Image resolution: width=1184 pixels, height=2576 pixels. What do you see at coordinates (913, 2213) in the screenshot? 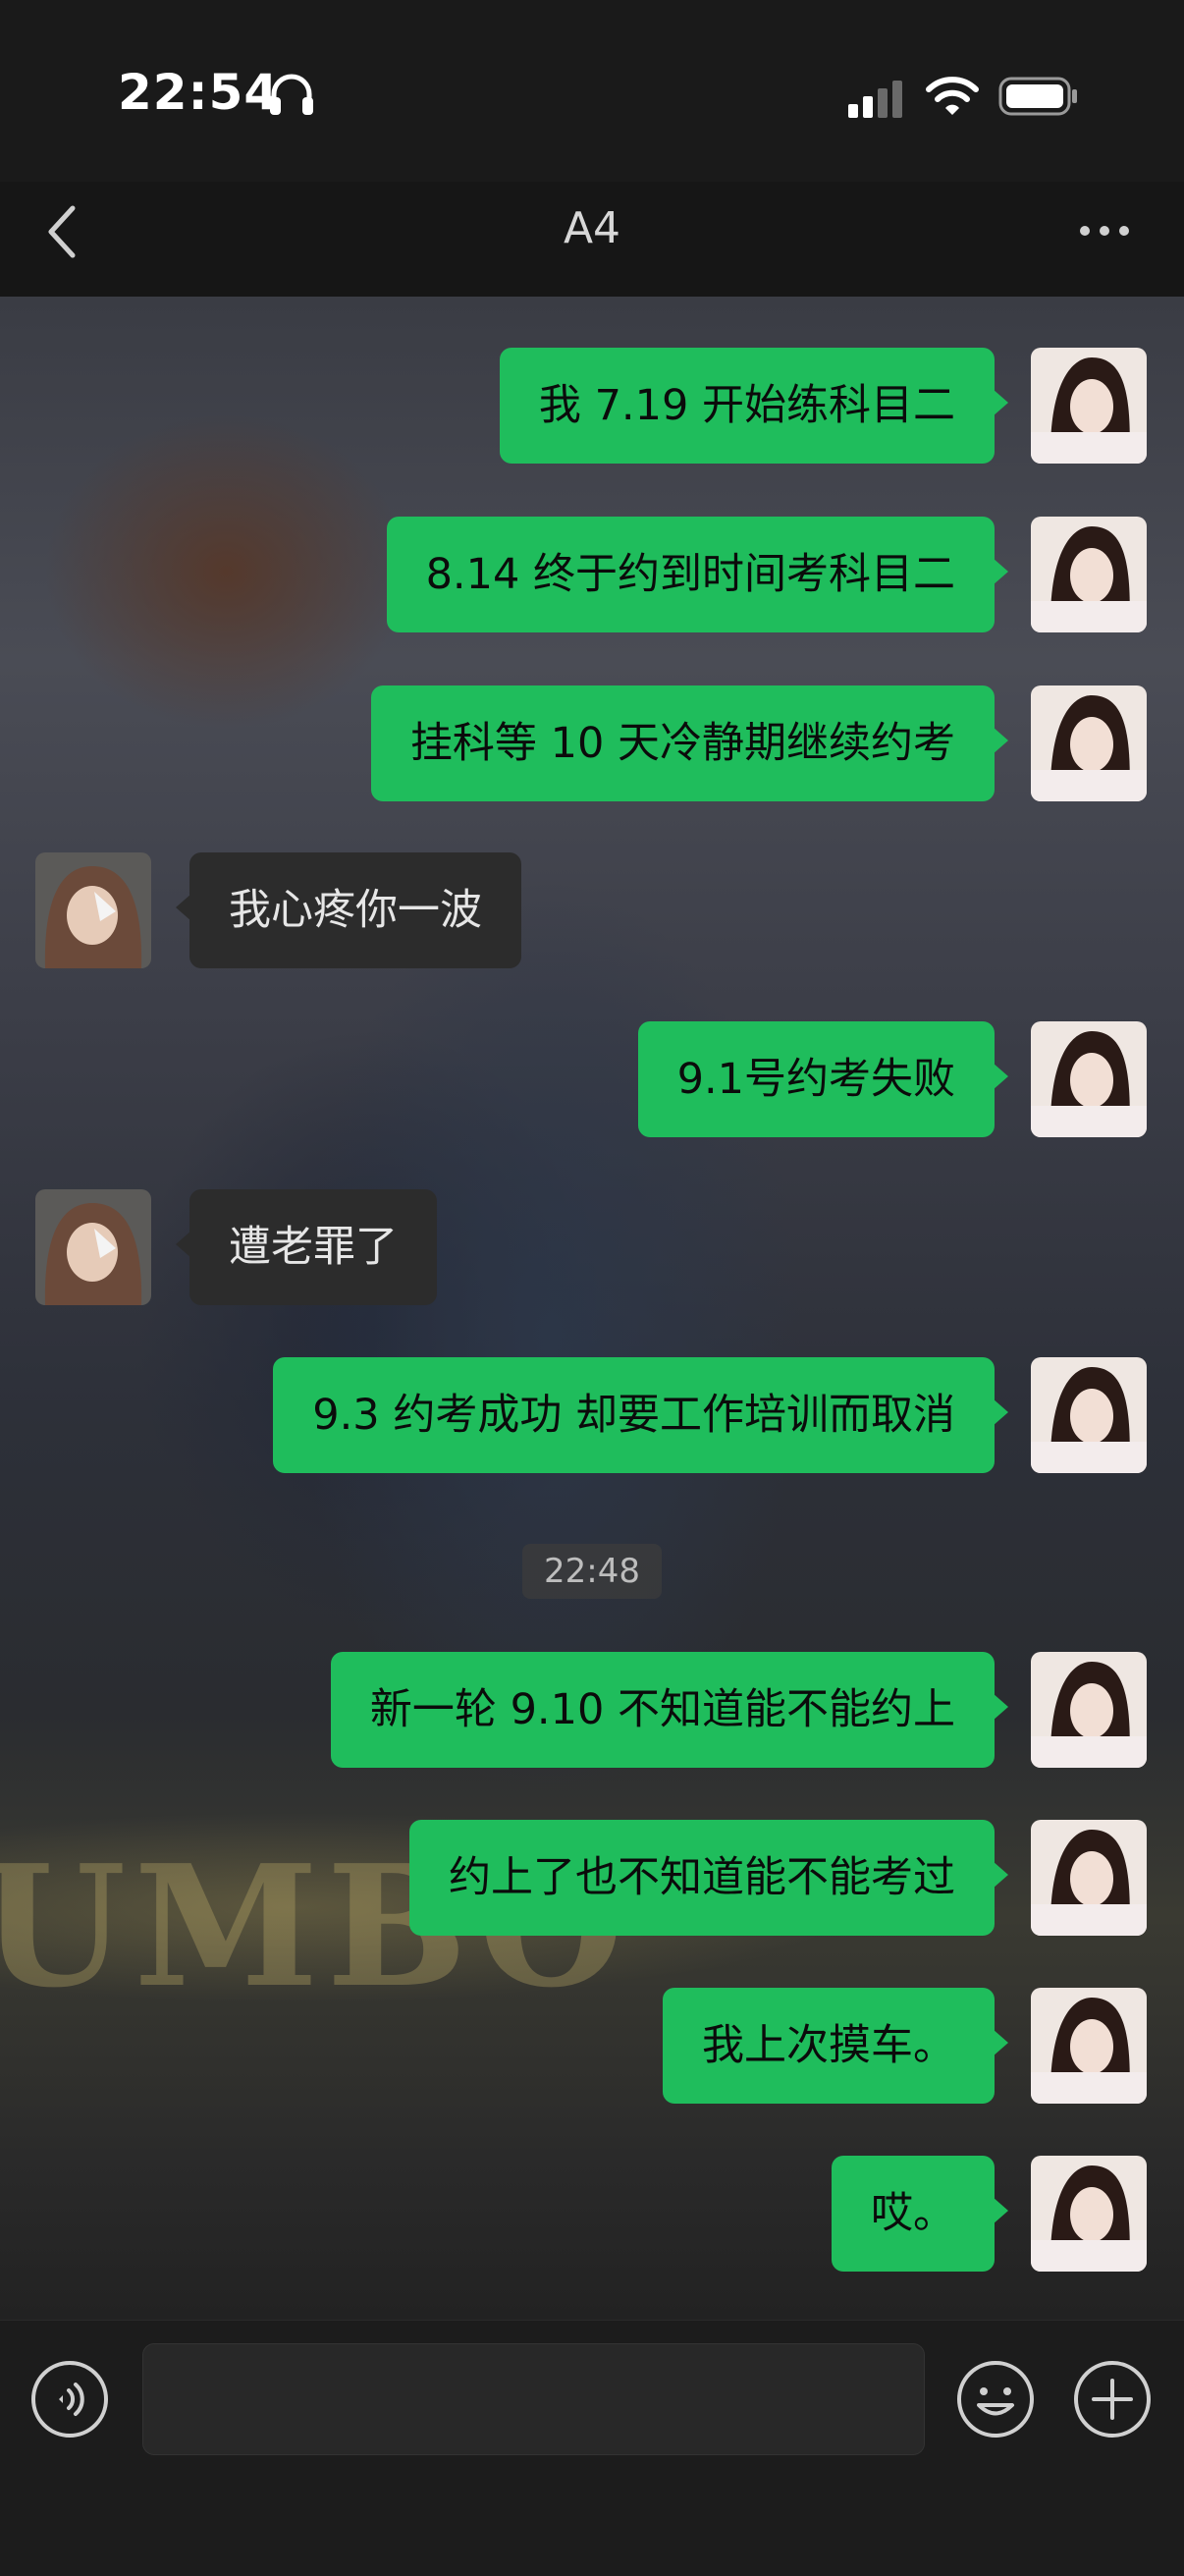
I see `message-text: 哎。` at bounding box center [913, 2213].